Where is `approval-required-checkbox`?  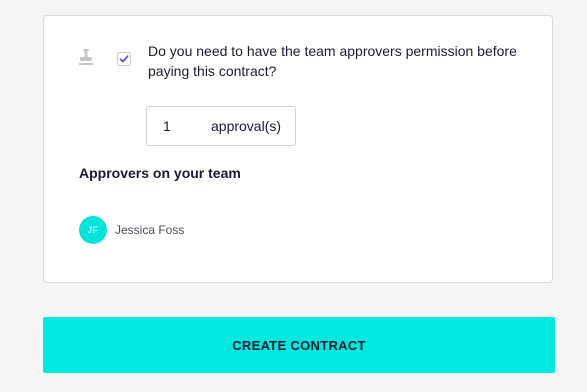
approval-required-checkbox is located at coordinates (124, 59).